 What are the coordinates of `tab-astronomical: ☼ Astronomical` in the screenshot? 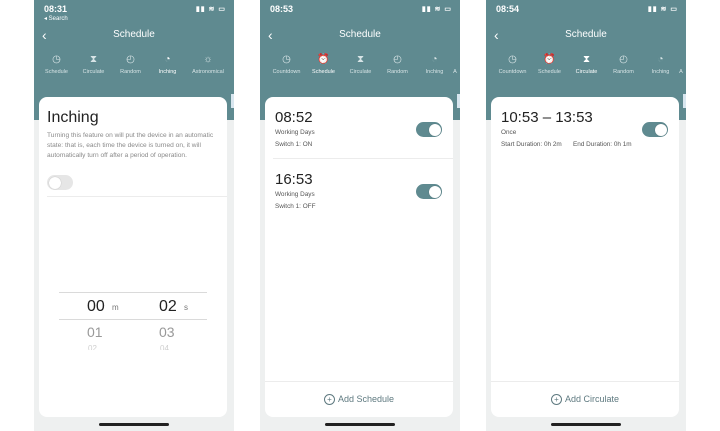 It's located at (208, 64).